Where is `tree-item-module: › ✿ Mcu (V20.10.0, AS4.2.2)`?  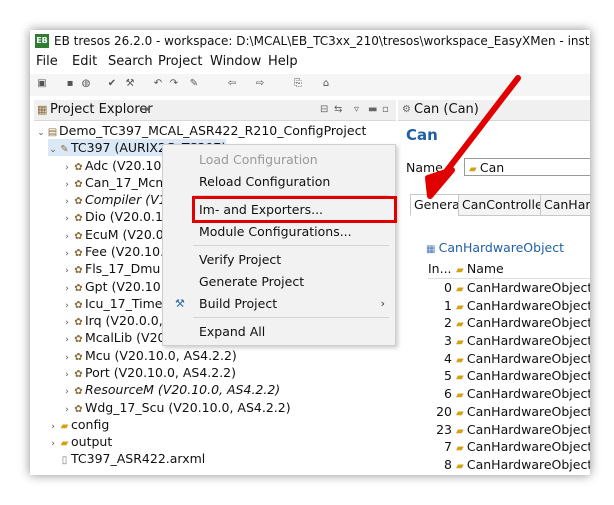
tree-item-module: › ✿ Mcu (V20.10.0, AS4.2.2) is located at coordinates (149, 355).